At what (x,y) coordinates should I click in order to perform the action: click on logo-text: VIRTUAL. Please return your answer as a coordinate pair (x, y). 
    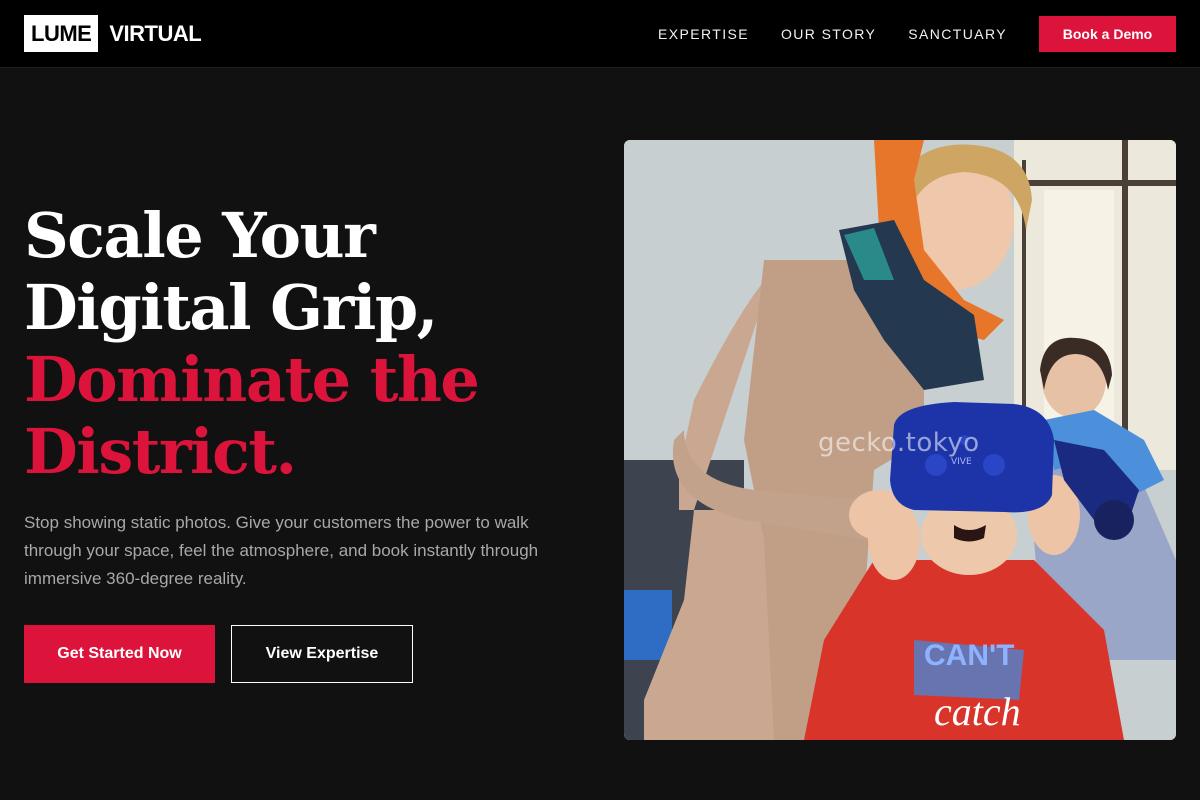
    Looking at the image, I should click on (155, 33).